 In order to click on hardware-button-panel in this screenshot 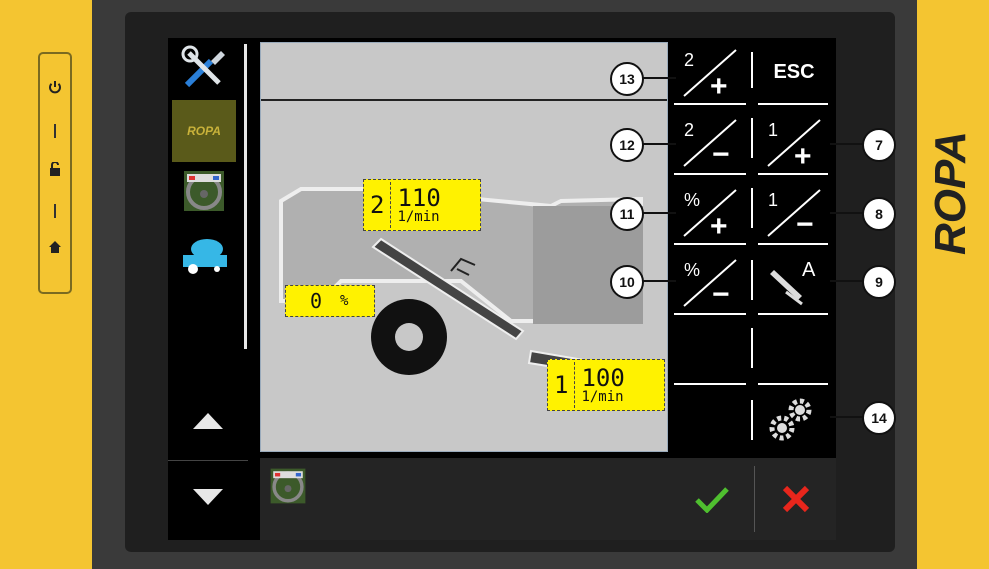, I will do `click(55, 173)`.